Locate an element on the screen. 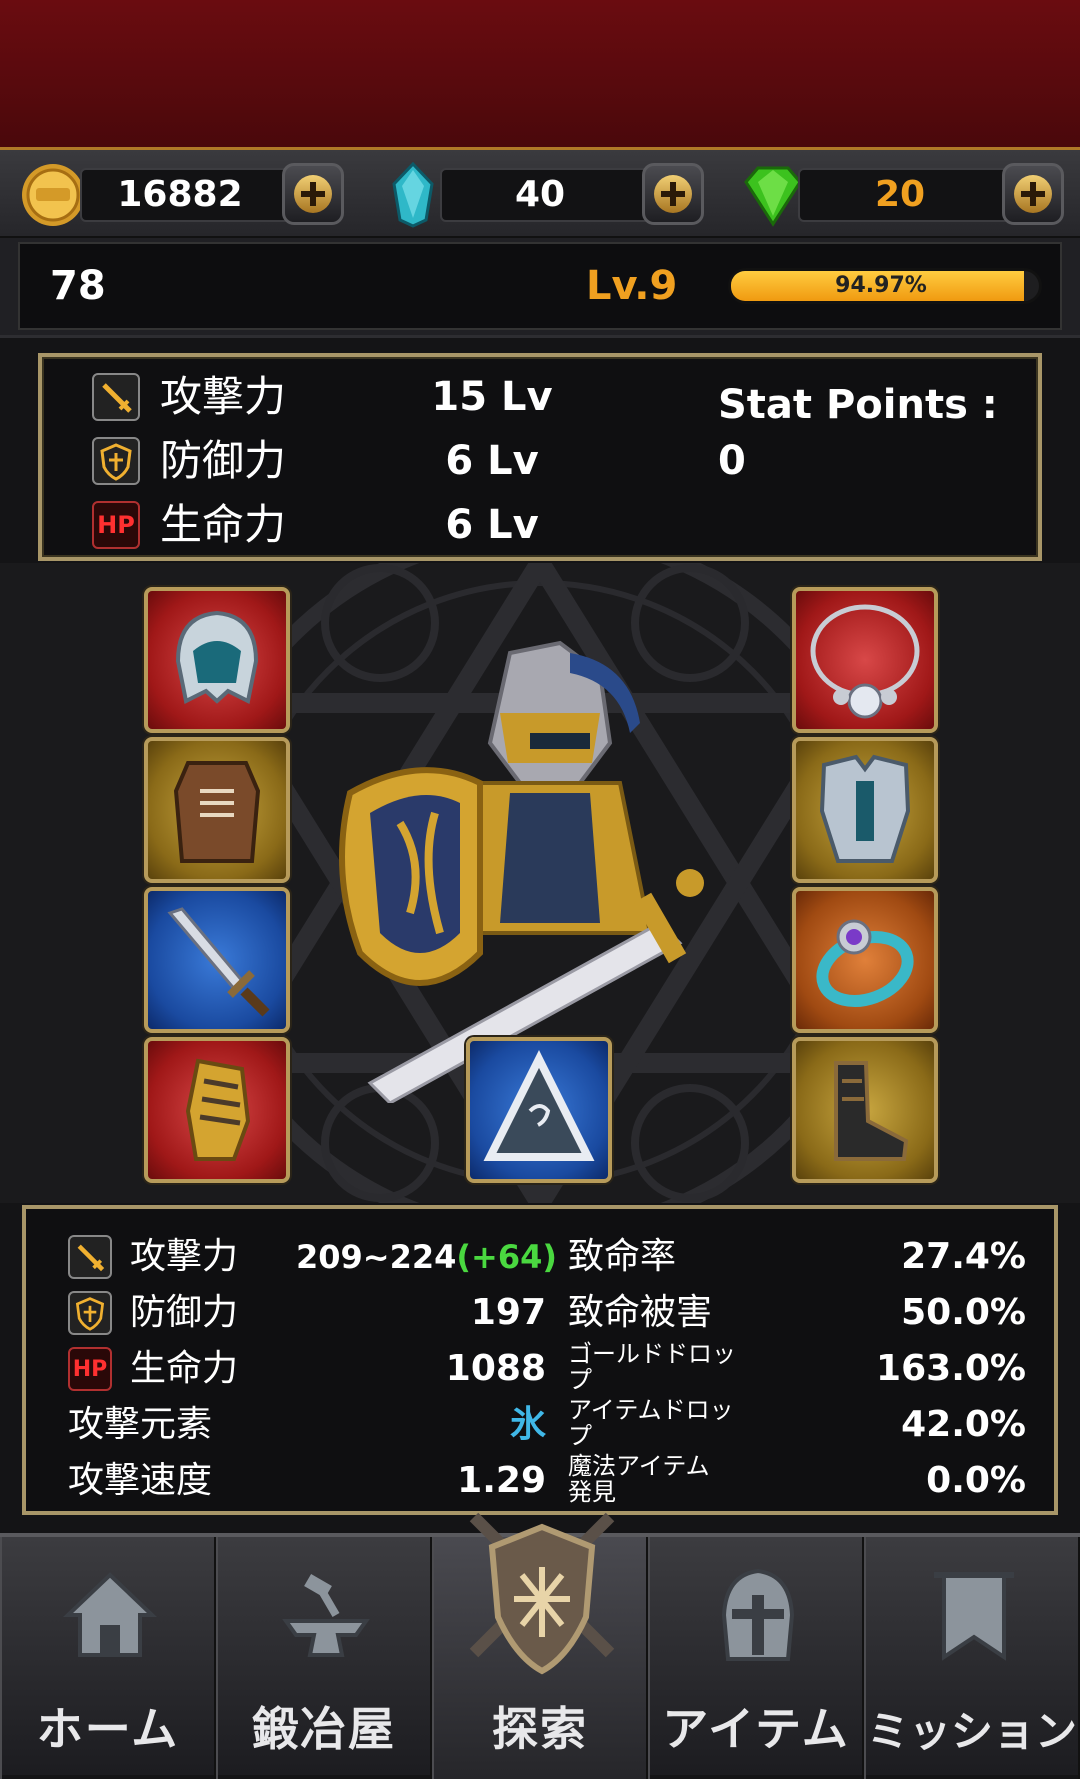  detail-item-drop-label: アイテムドロッ プ is located at coordinates (651, 1423).